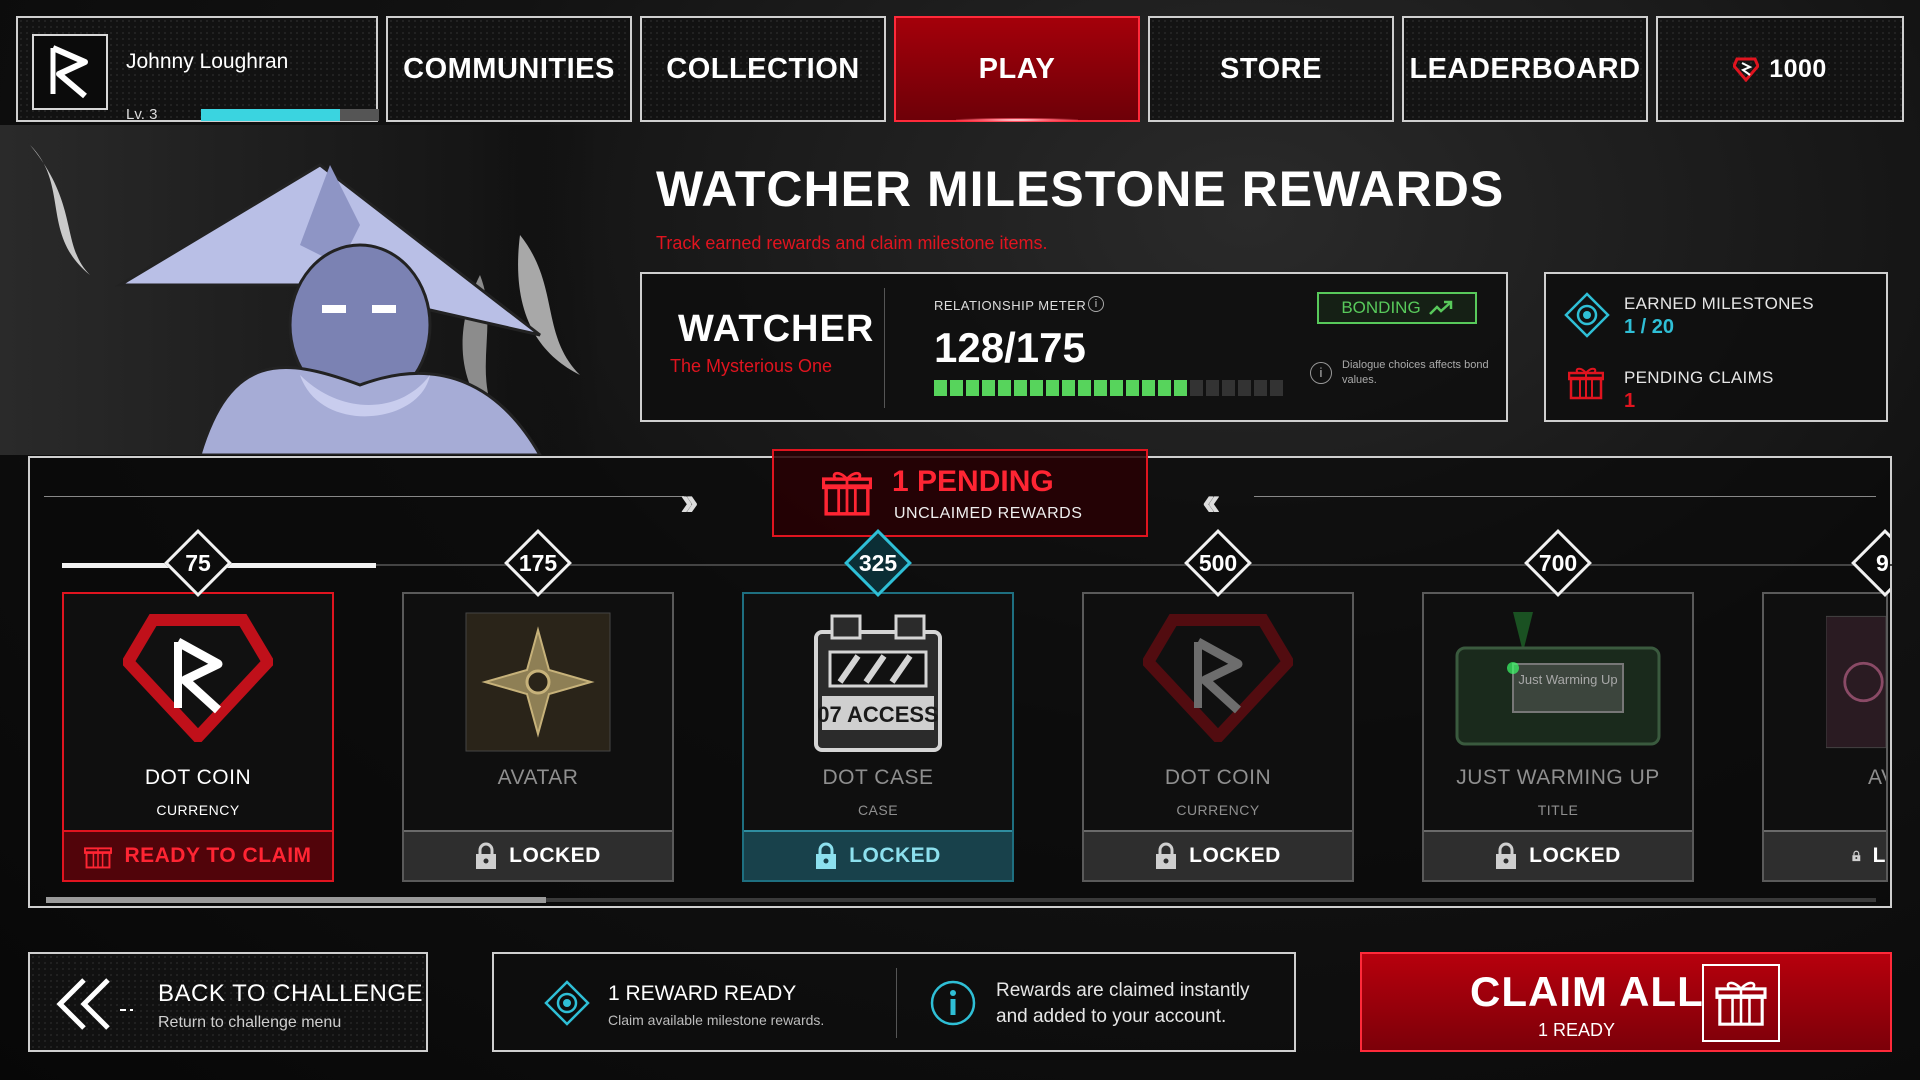 This screenshot has width=1920, height=1080. I want to click on shuriken-avatar-icon, so click(538, 687).